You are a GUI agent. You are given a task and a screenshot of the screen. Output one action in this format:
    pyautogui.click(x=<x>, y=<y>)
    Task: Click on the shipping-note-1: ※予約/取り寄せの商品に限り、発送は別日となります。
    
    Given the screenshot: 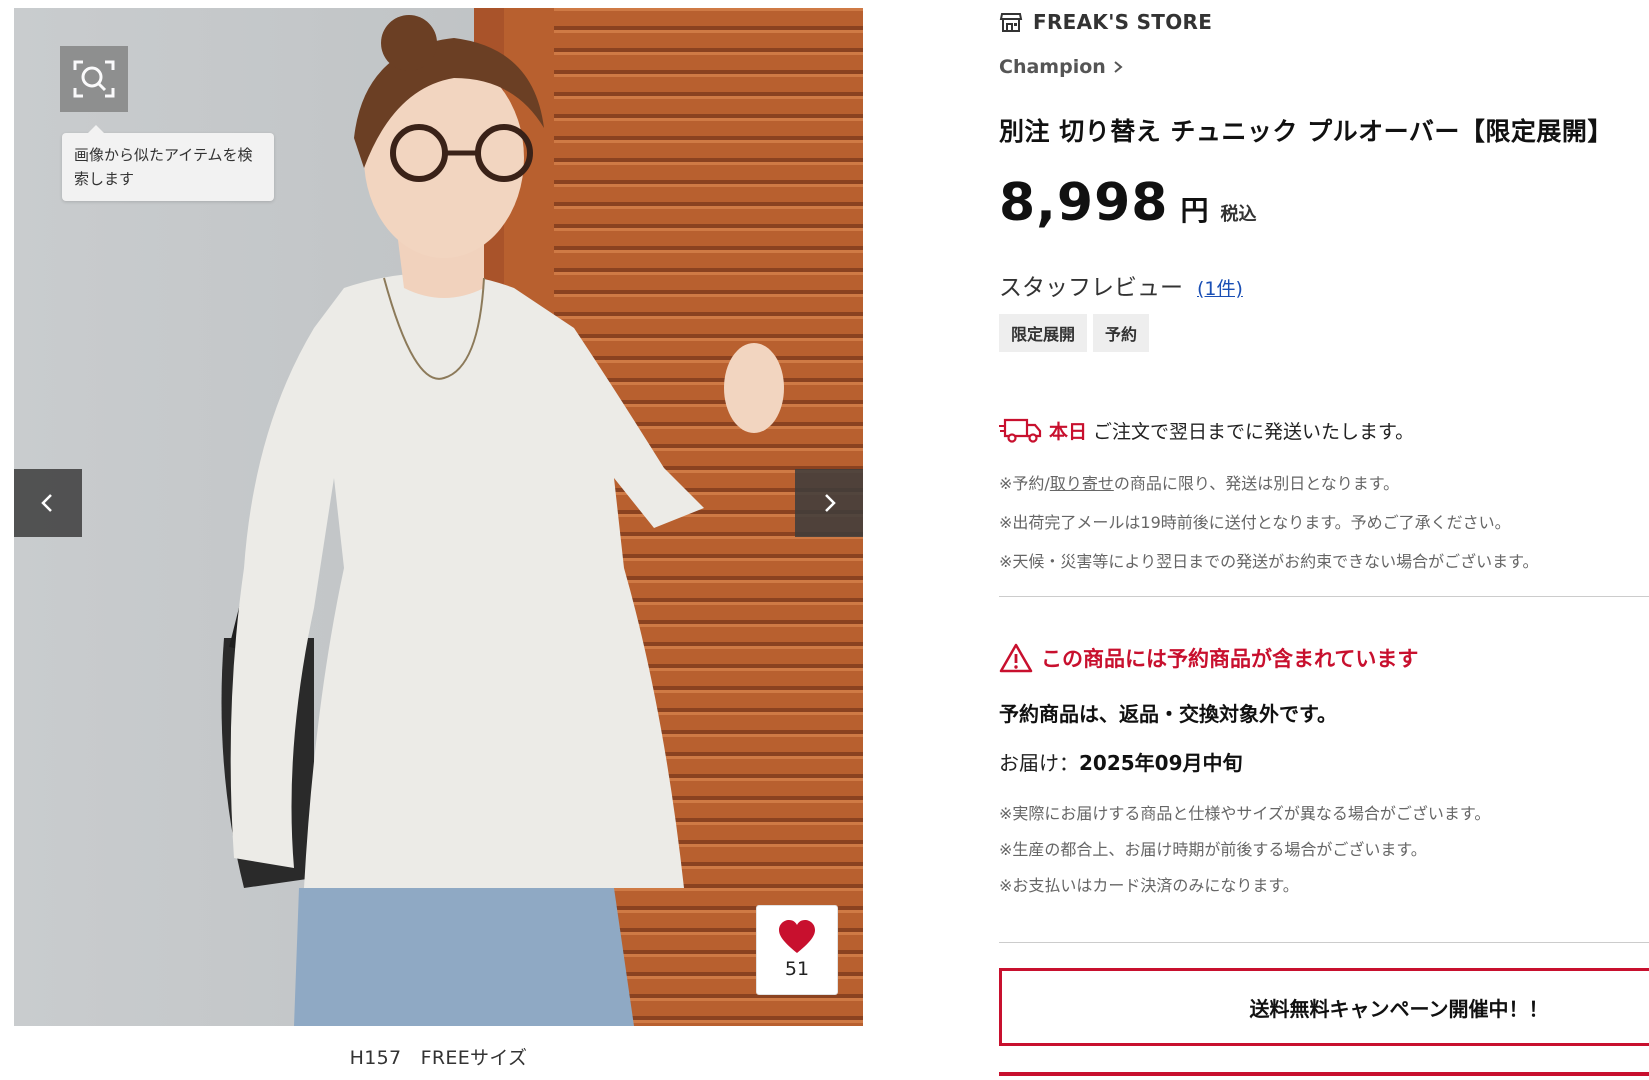 What is the action you would take?
    pyautogui.click(x=1199, y=482)
    